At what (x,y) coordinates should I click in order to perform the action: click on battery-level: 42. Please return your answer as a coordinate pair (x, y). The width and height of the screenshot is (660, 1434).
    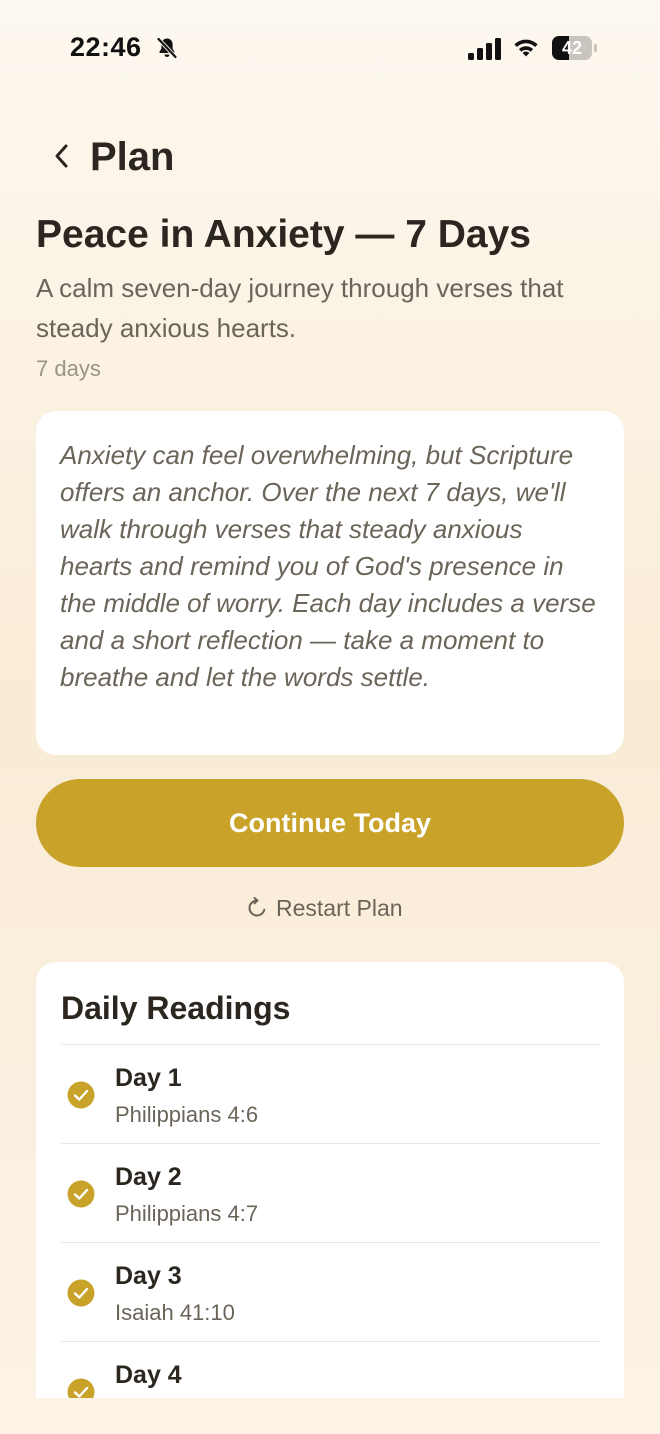
    Looking at the image, I should click on (572, 48).